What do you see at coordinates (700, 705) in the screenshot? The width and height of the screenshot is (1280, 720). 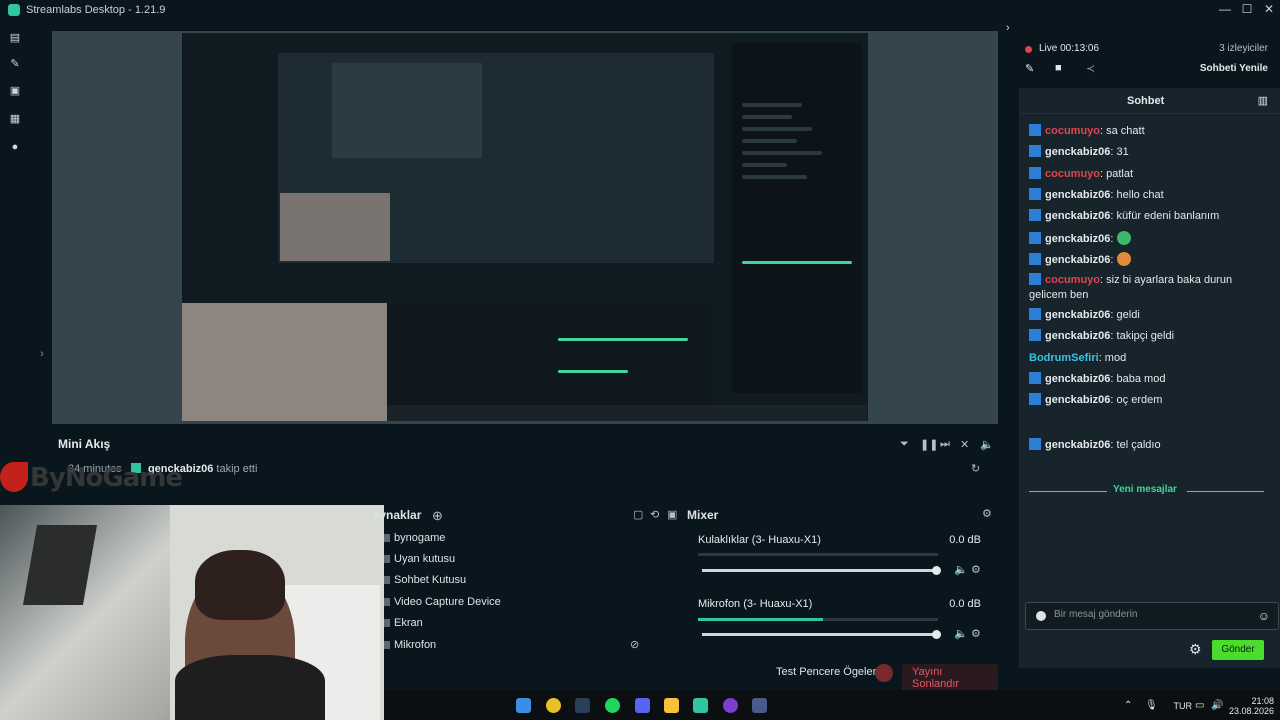 I see `streamlabs-taskbar-icon` at bounding box center [700, 705].